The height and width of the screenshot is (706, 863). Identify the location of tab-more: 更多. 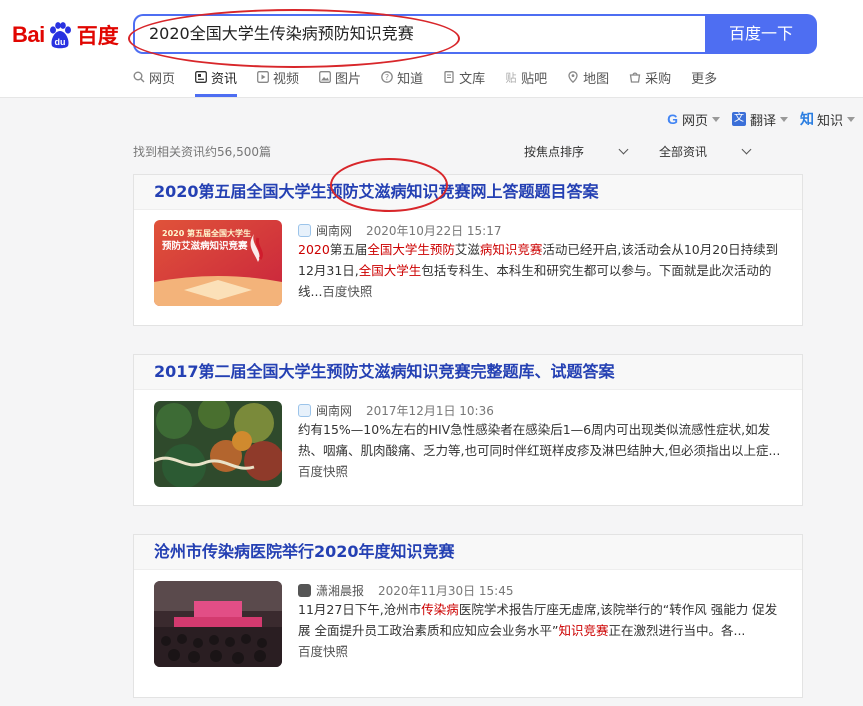
(704, 77).